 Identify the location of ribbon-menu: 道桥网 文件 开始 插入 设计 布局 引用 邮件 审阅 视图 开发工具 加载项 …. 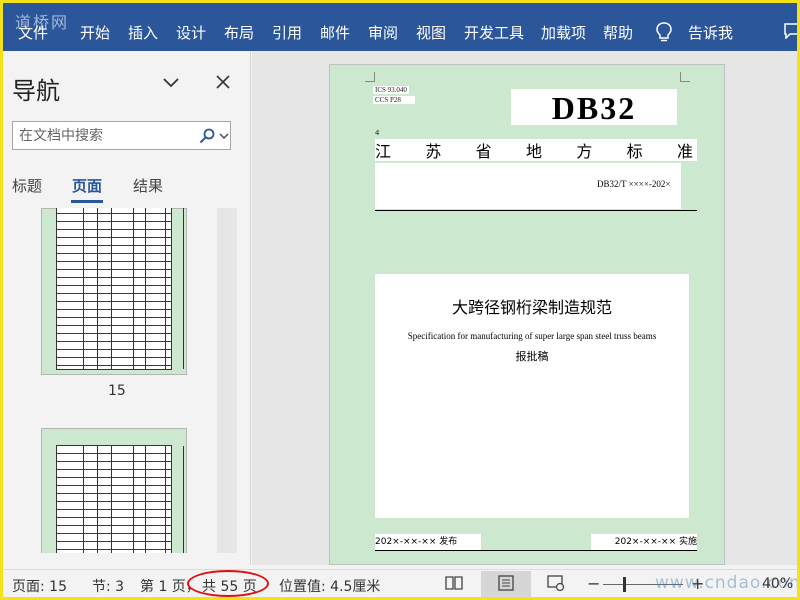
(400, 27).